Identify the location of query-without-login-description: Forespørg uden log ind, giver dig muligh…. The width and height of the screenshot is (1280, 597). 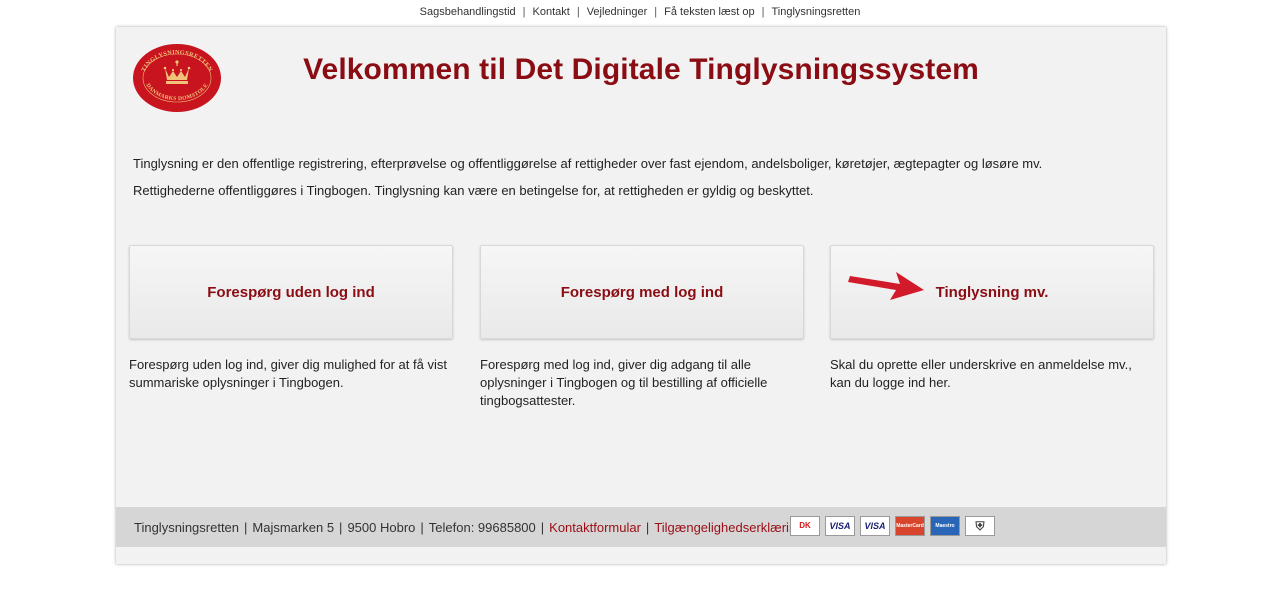
(288, 373).